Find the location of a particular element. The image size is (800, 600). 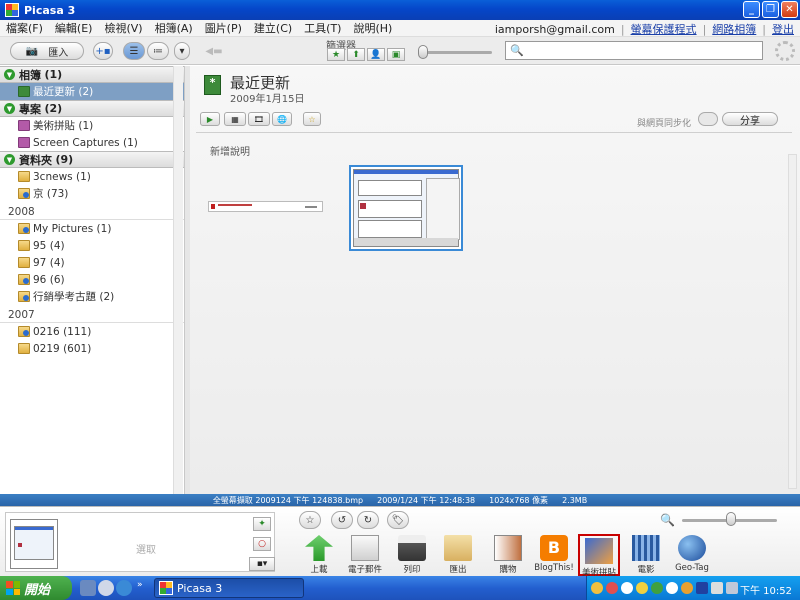

sidebar-item-97: 97 (4) is located at coordinates (92, 262).